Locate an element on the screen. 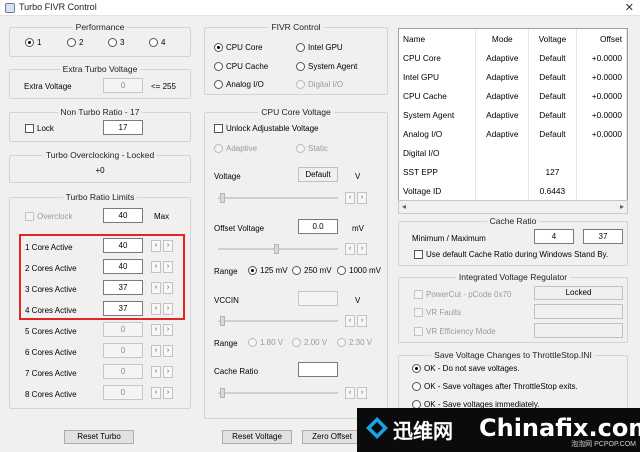 The height and width of the screenshot is (452, 640). fivr-option-cpu-core: CPU Core is located at coordinates (238, 47).